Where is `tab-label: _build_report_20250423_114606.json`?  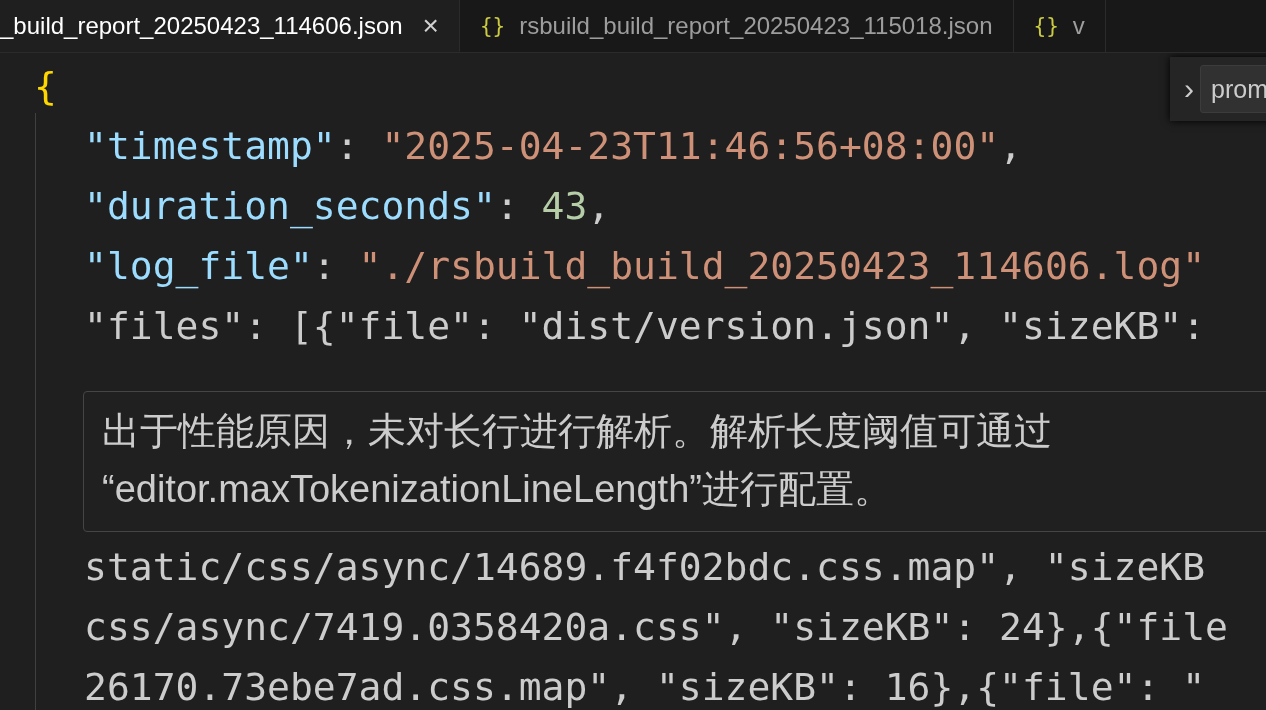
tab-label: _build_report_20250423_114606.json is located at coordinates (201, 25).